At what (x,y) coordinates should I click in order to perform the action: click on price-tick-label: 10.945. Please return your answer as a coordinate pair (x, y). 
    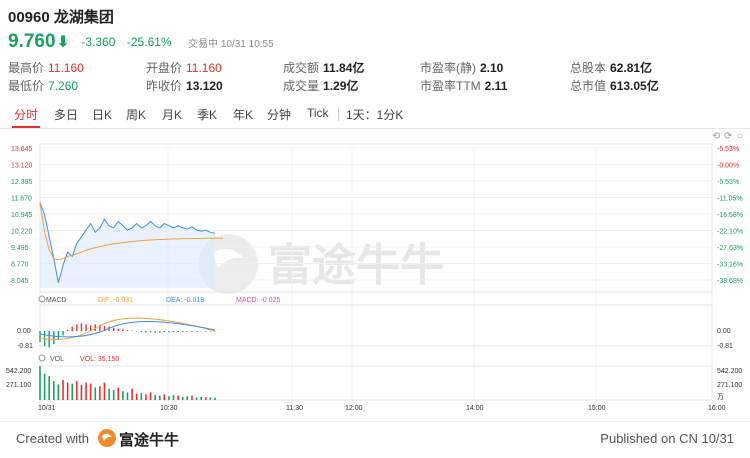
    Looking at the image, I should click on (22, 215).